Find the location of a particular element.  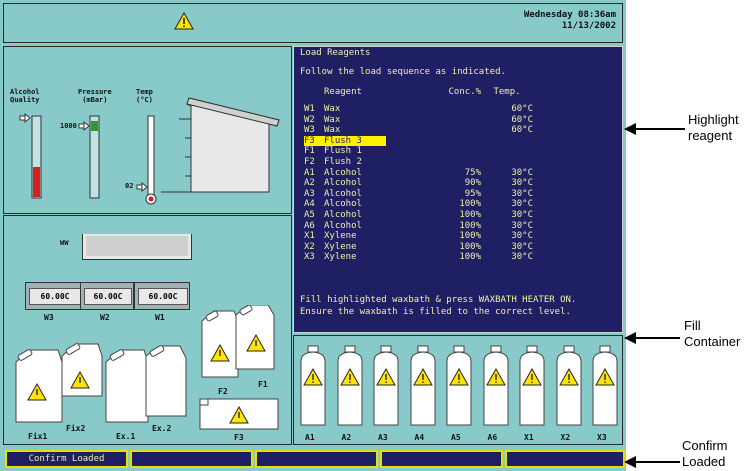

confirm-arrowhead is located at coordinates (630, 462).